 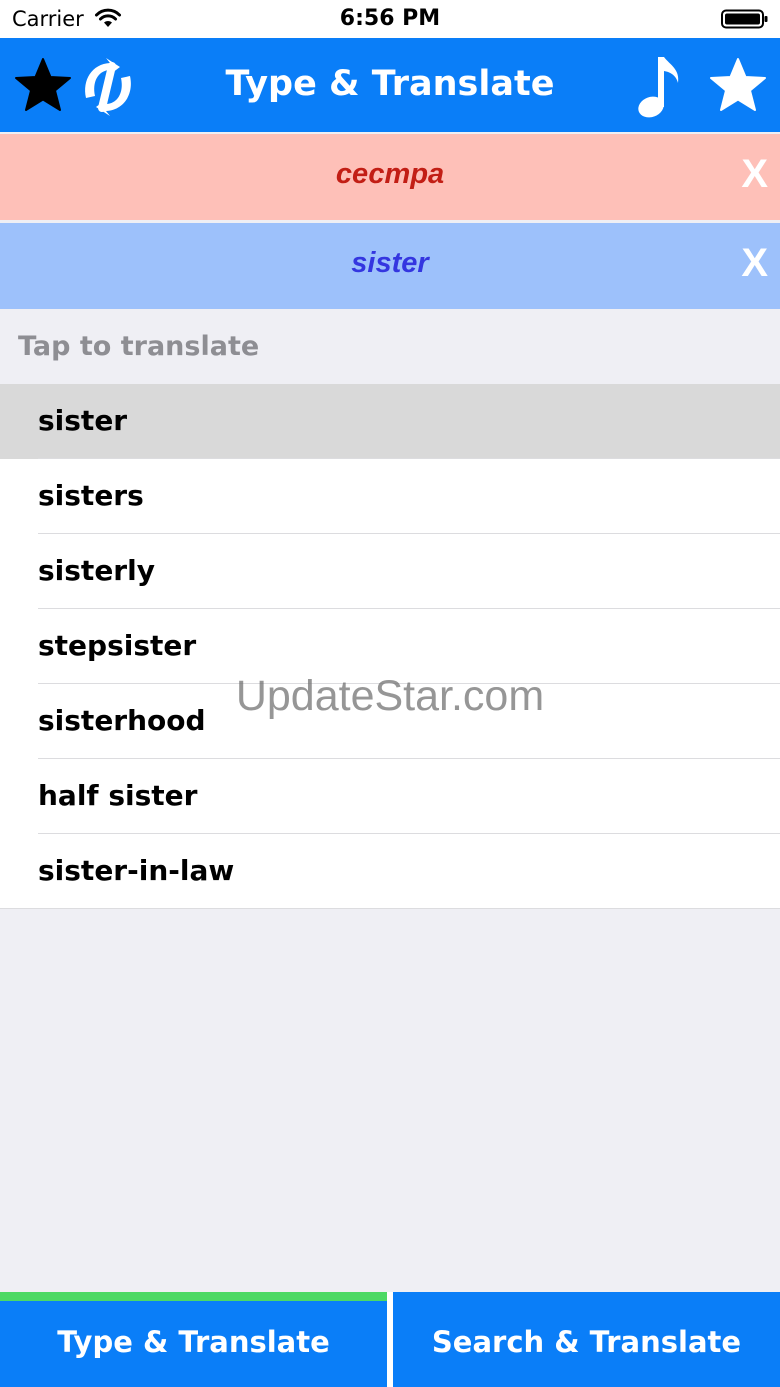 What do you see at coordinates (390, 871) in the screenshot?
I see `list-item: sister-in-law` at bounding box center [390, 871].